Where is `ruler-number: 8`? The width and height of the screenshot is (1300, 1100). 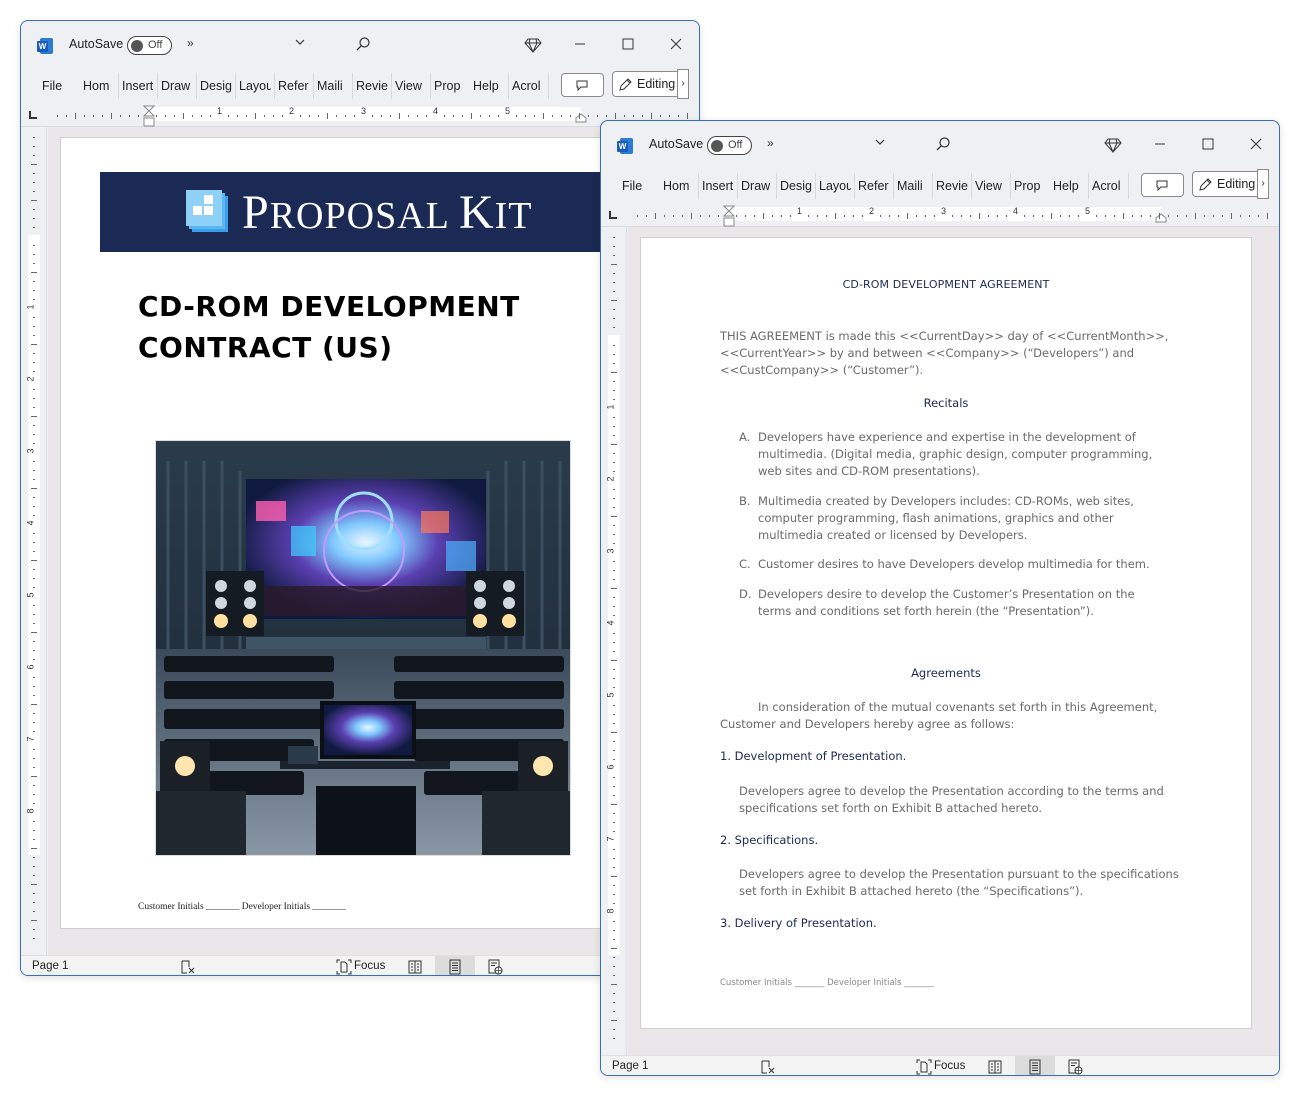
ruler-number: 8 is located at coordinates (30, 811).